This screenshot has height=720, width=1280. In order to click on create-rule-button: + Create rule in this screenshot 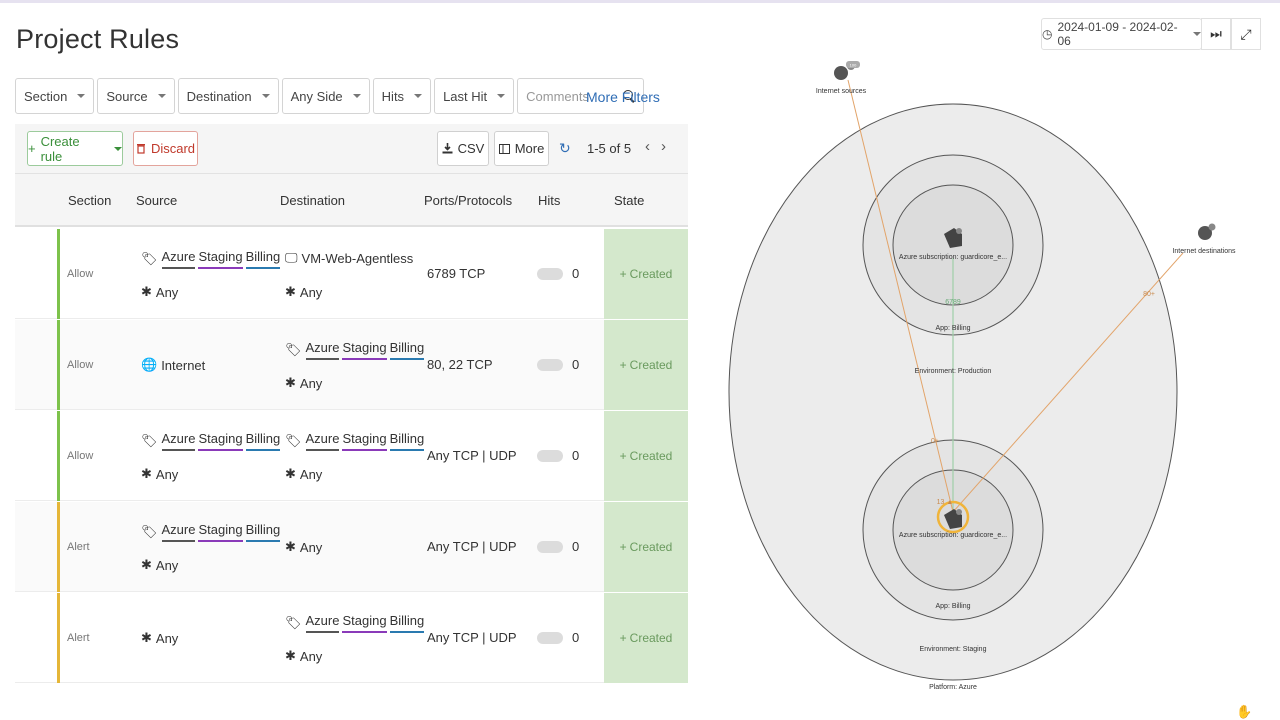, I will do `click(75, 148)`.